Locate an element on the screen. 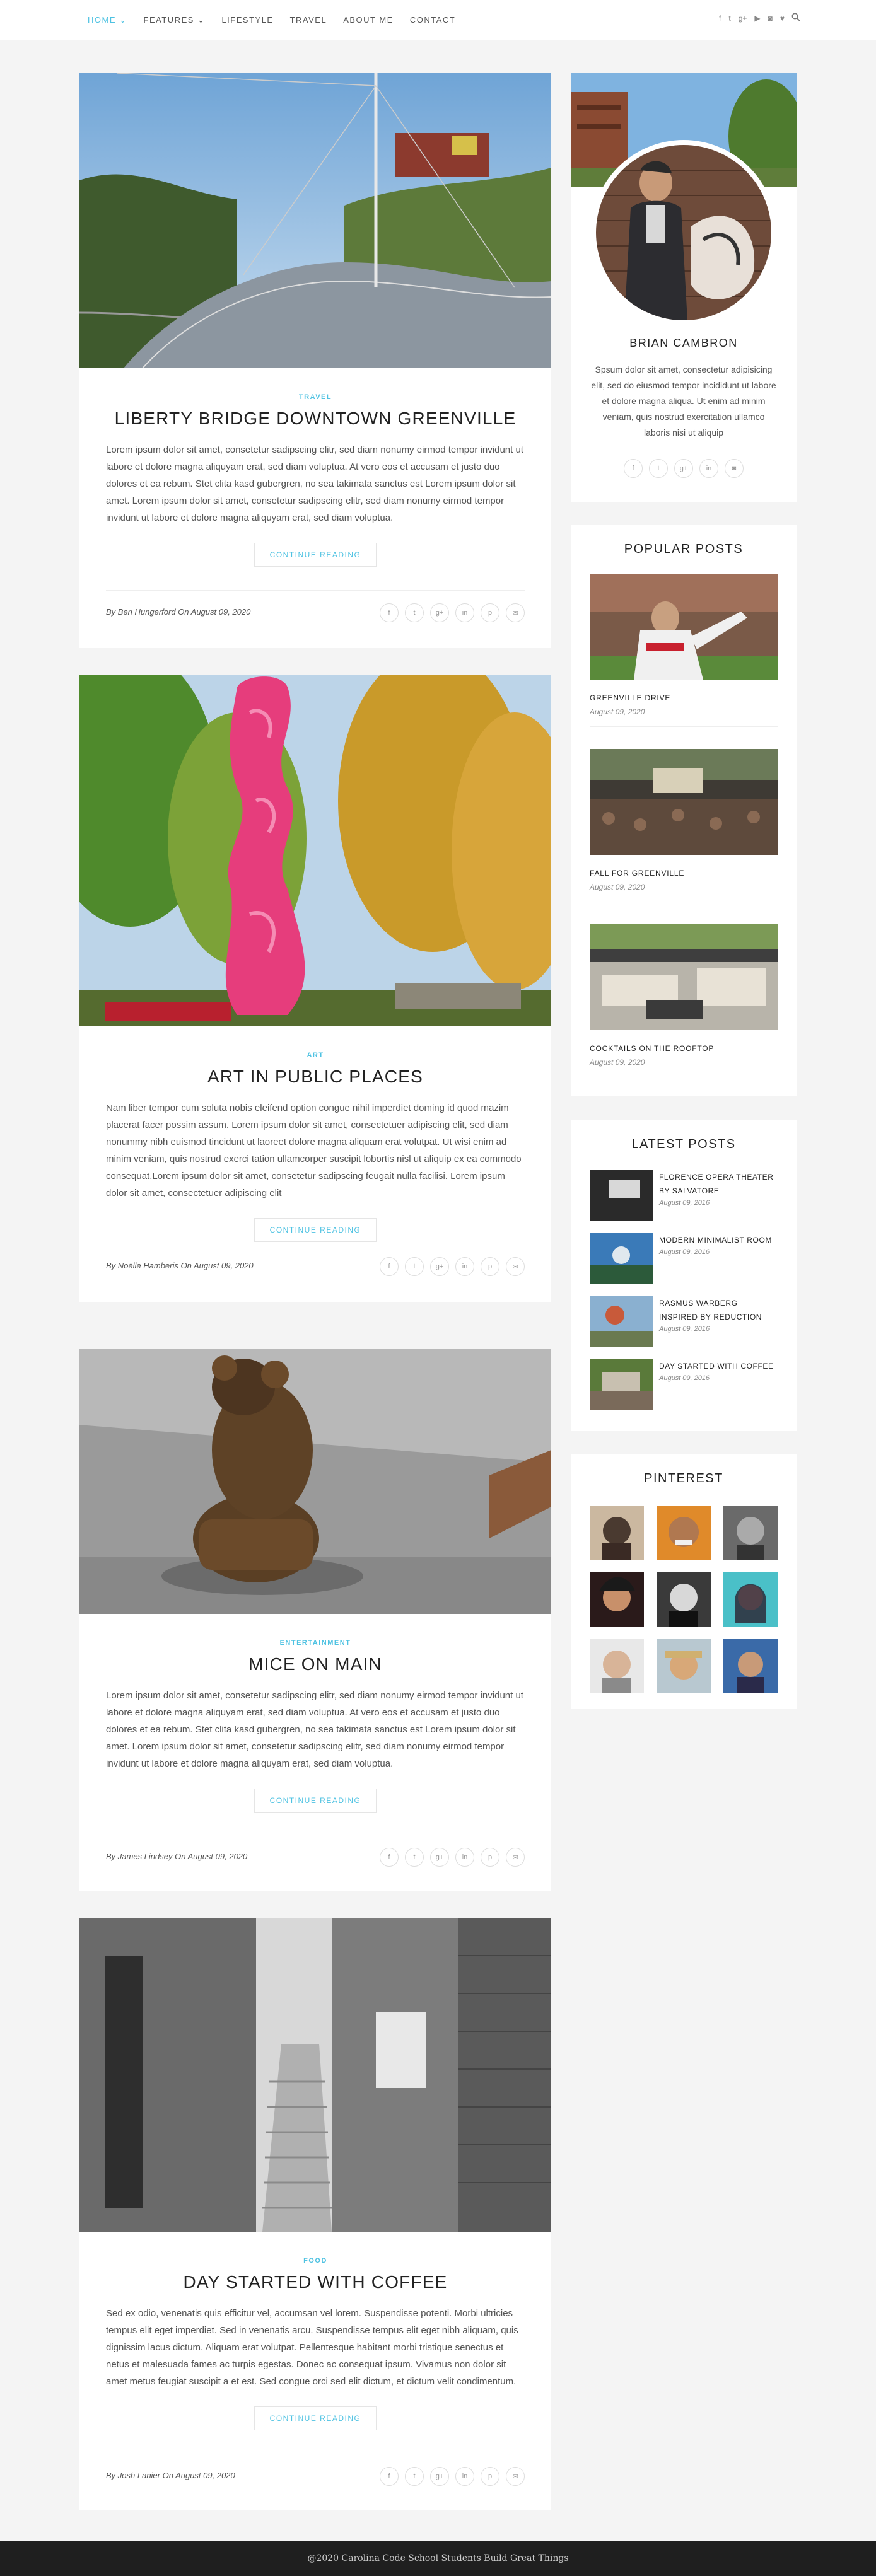 Image resolution: width=876 pixels, height=2576 pixels. popular-post-item: FALL FOR GREENVILLE August 09, 2020 is located at coordinates (684, 820).